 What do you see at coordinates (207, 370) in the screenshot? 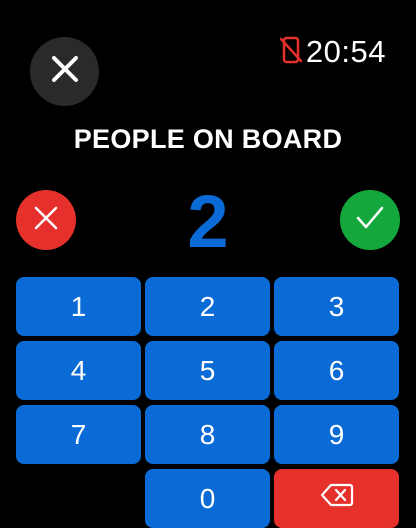
I see `key-5: 5` at bounding box center [207, 370].